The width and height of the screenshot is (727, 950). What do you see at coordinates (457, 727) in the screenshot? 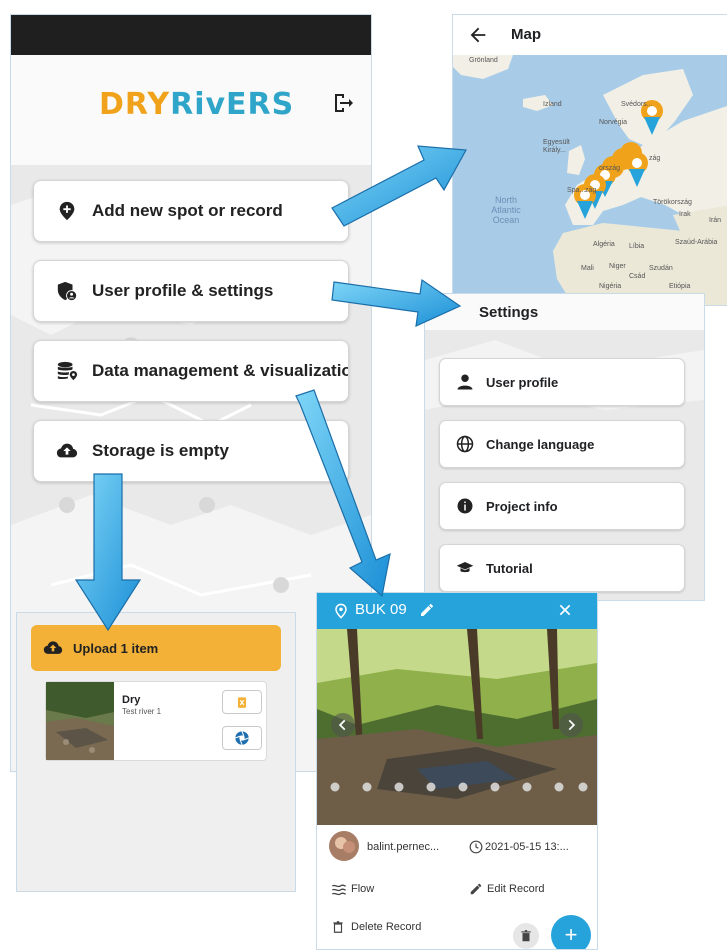
I see `record-photo` at bounding box center [457, 727].